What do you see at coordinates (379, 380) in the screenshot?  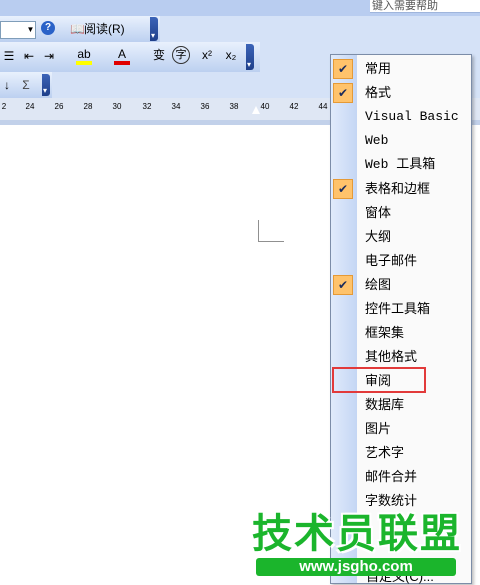 I see `highlight-annotation-box` at bounding box center [379, 380].